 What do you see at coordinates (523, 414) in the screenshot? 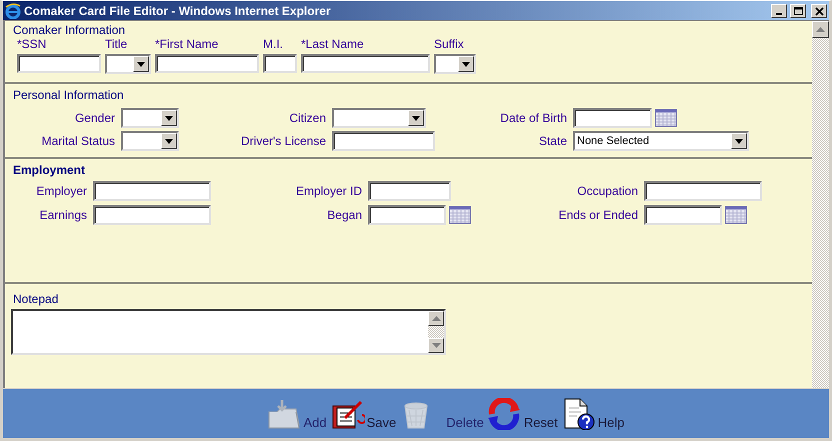
I see `toolbar-button: Reset` at bounding box center [523, 414].